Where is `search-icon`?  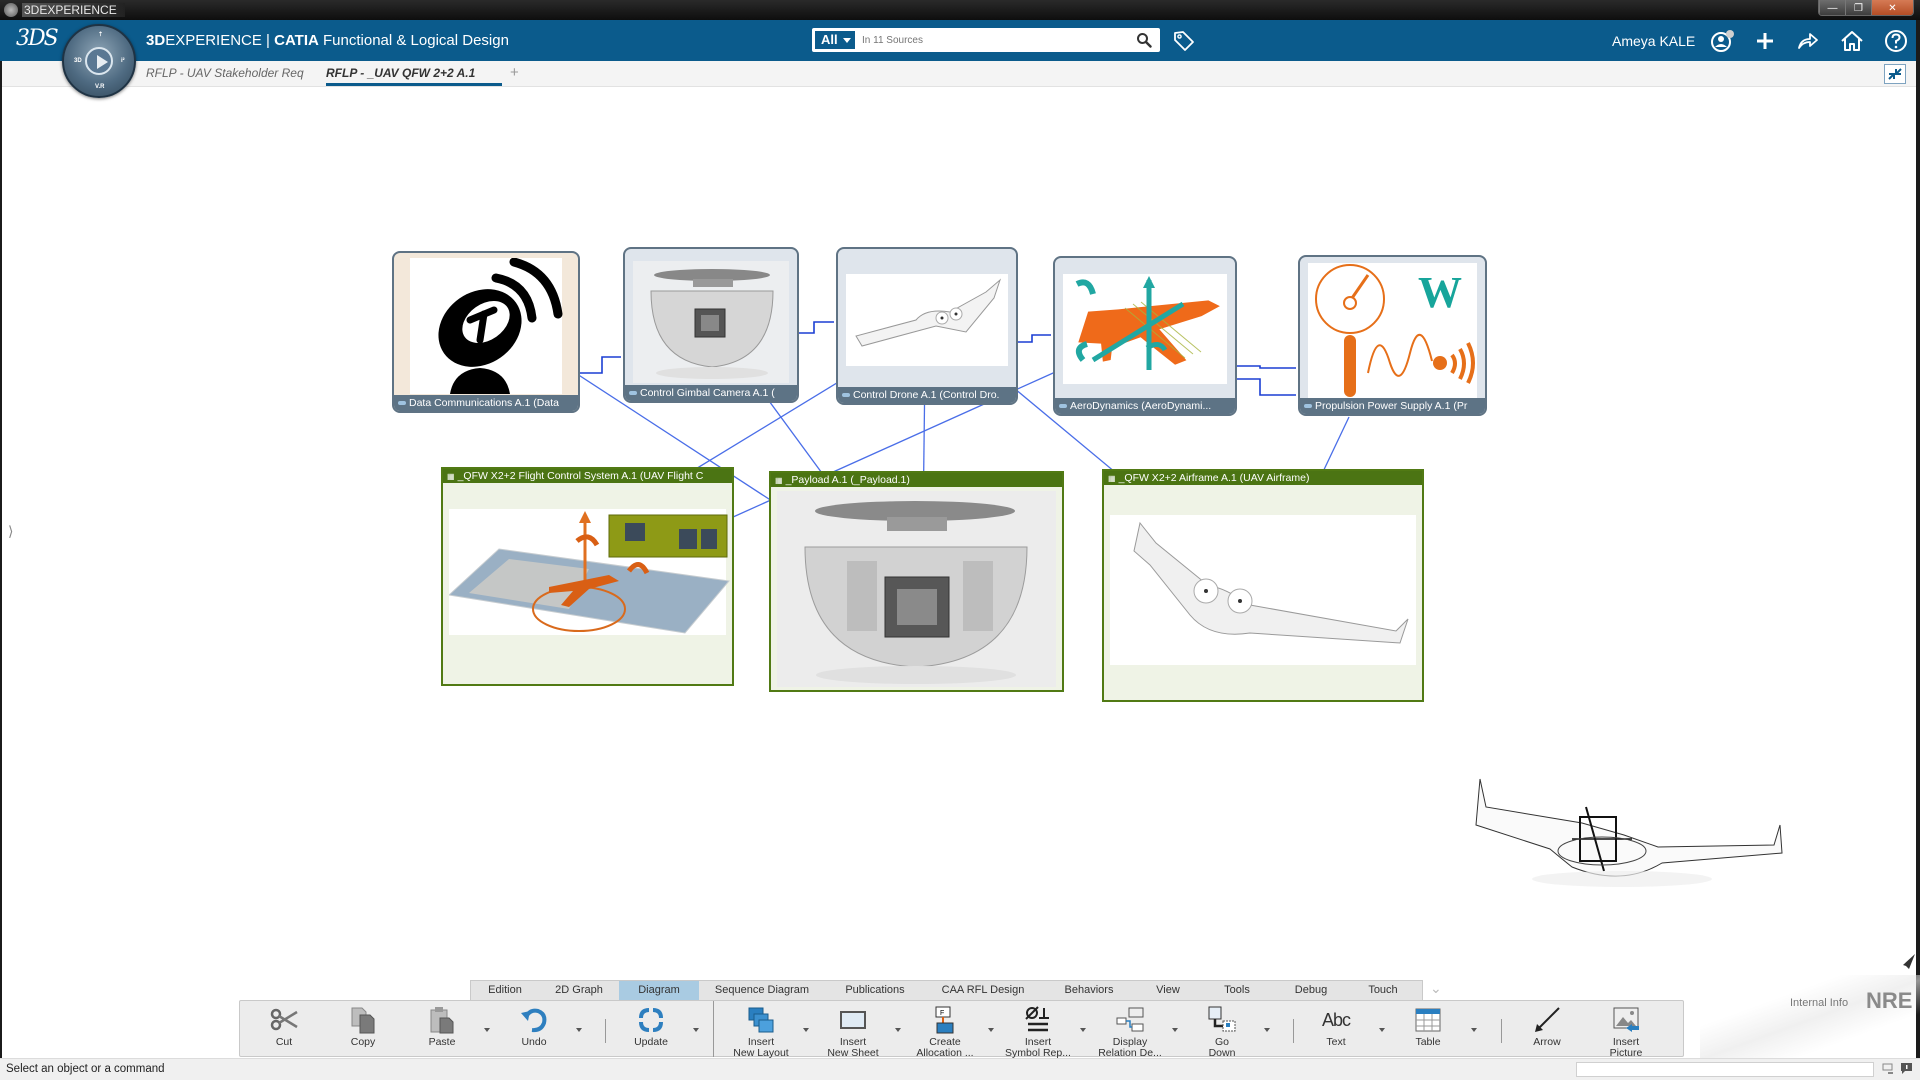
search-icon is located at coordinates (1144, 40).